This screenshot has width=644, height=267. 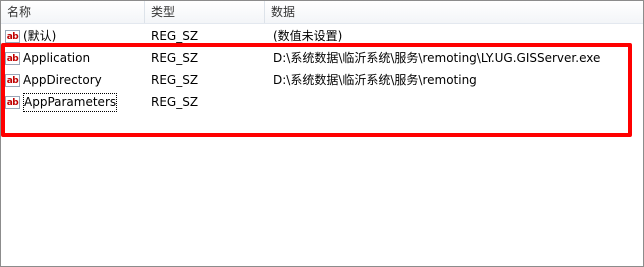 I want to click on registry-value-row-appparameters: ab AppParameters REG_SZ, so click(x=322, y=102).